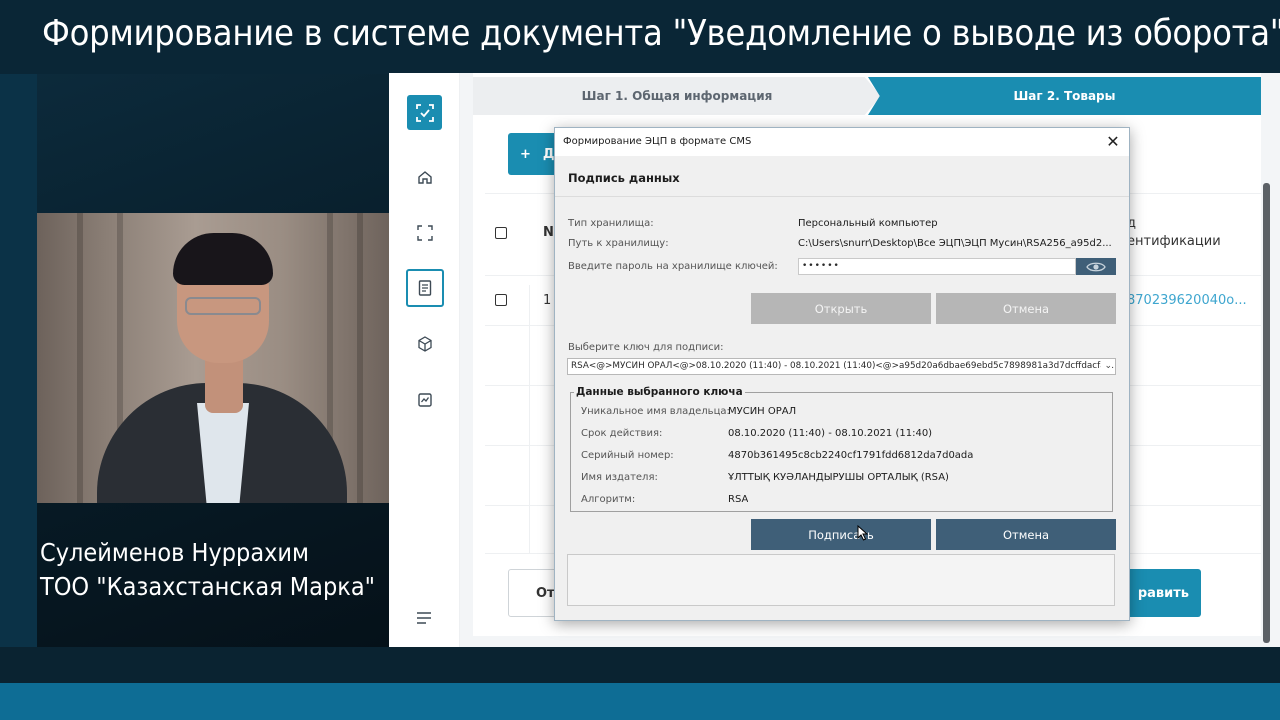 The height and width of the screenshot is (720, 1280). Describe the element at coordinates (534, 154) in the screenshot. I see `add-goods-button: + Д` at that location.